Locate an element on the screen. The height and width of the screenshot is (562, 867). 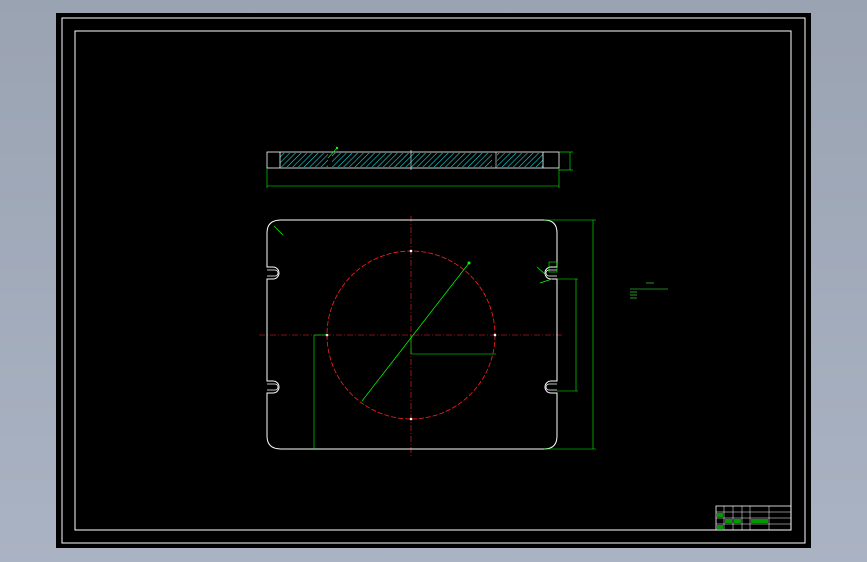
section-hatch-mid is located at coordinates (412, 160).